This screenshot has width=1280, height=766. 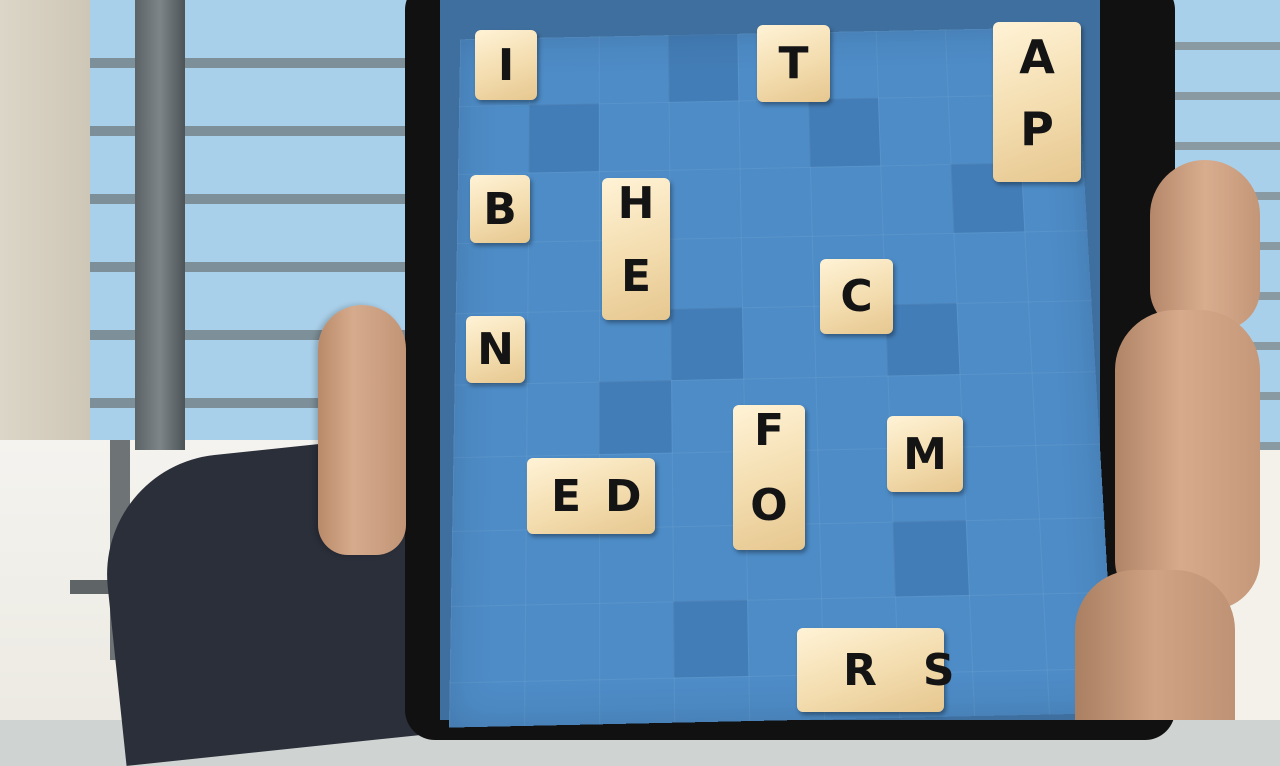 I want to click on letter-tile: T, so click(x=793, y=63).